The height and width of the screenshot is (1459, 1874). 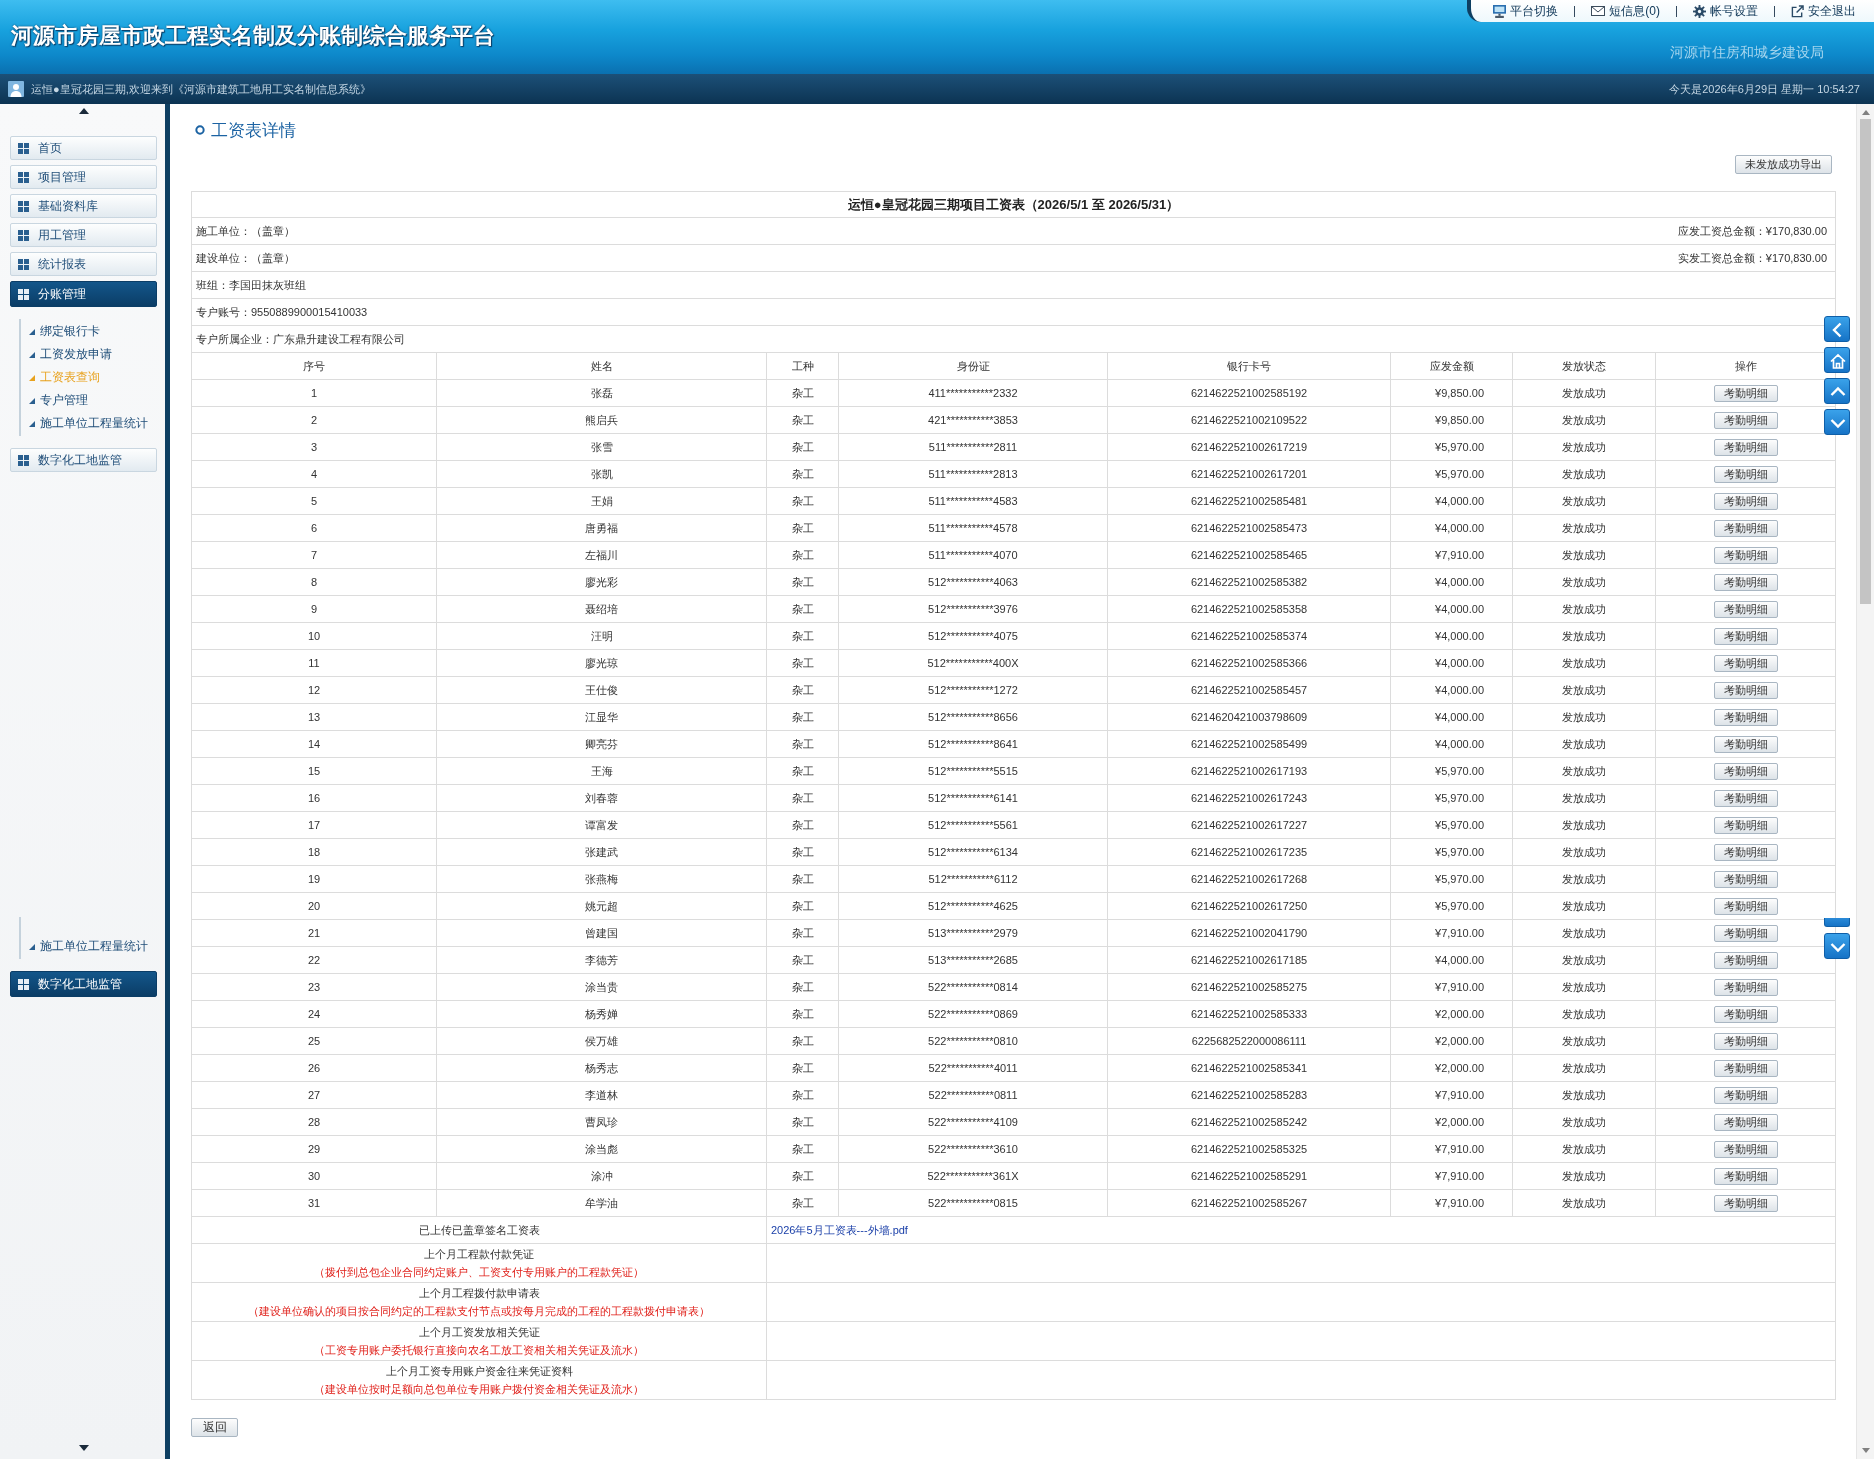 What do you see at coordinates (601, 1175) in the screenshot?
I see `worker-name: 涂冲` at bounding box center [601, 1175].